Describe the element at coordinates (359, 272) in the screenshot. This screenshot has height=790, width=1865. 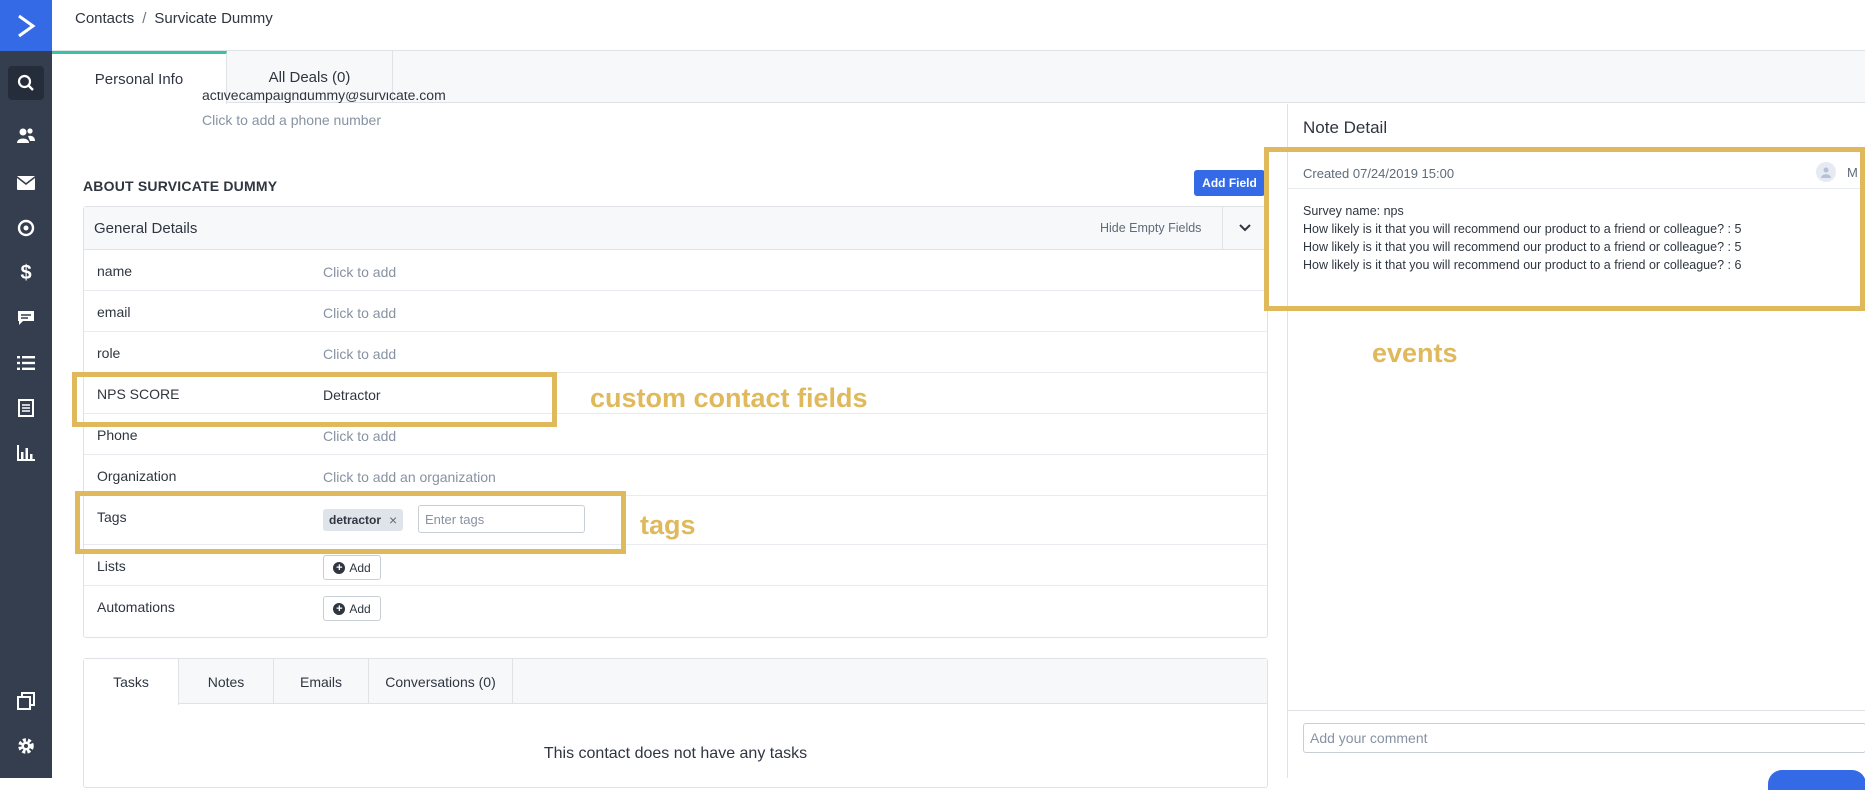
I see `field-value-name: Click to add` at that location.